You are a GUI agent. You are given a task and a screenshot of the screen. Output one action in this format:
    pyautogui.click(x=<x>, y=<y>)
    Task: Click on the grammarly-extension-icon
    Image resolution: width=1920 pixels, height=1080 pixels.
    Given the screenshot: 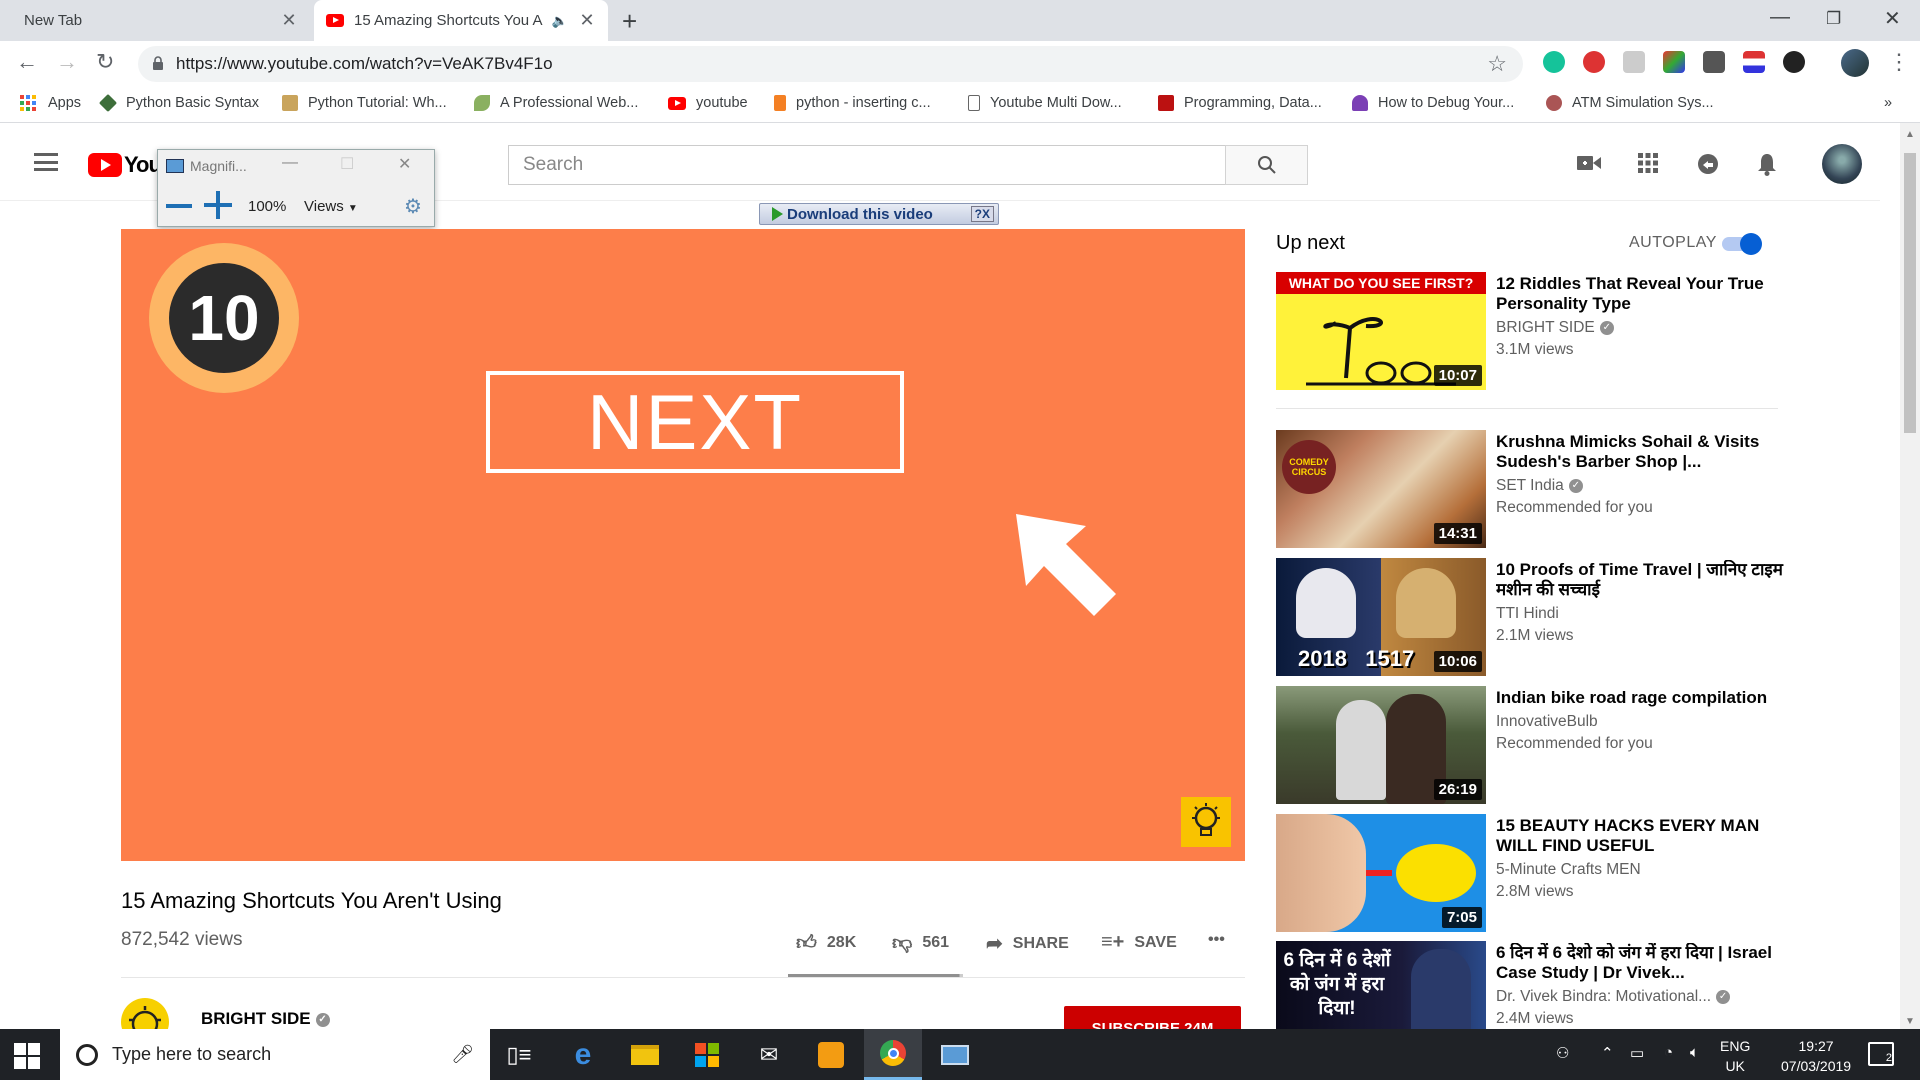 What is the action you would take?
    pyautogui.click(x=1554, y=62)
    